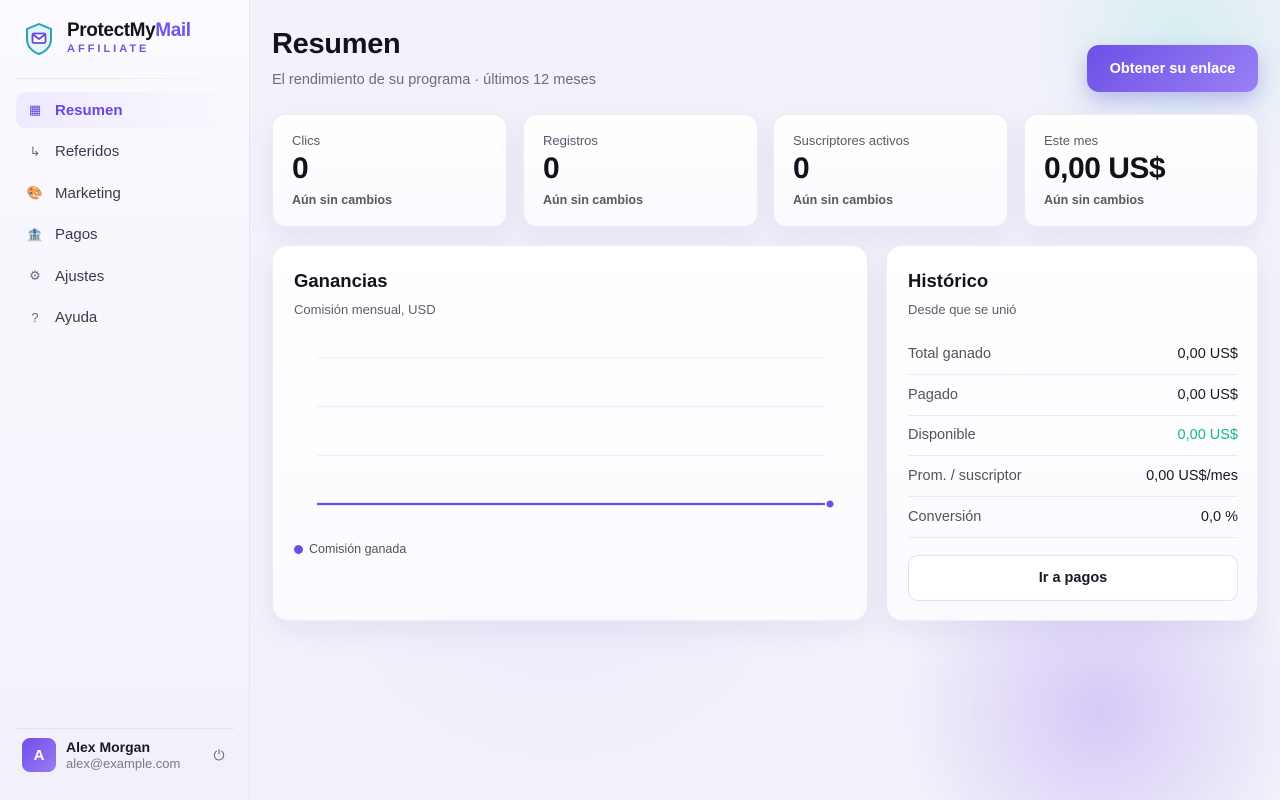 The height and width of the screenshot is (800, 1280). I want to click on legend-marker, so click(298, 549).